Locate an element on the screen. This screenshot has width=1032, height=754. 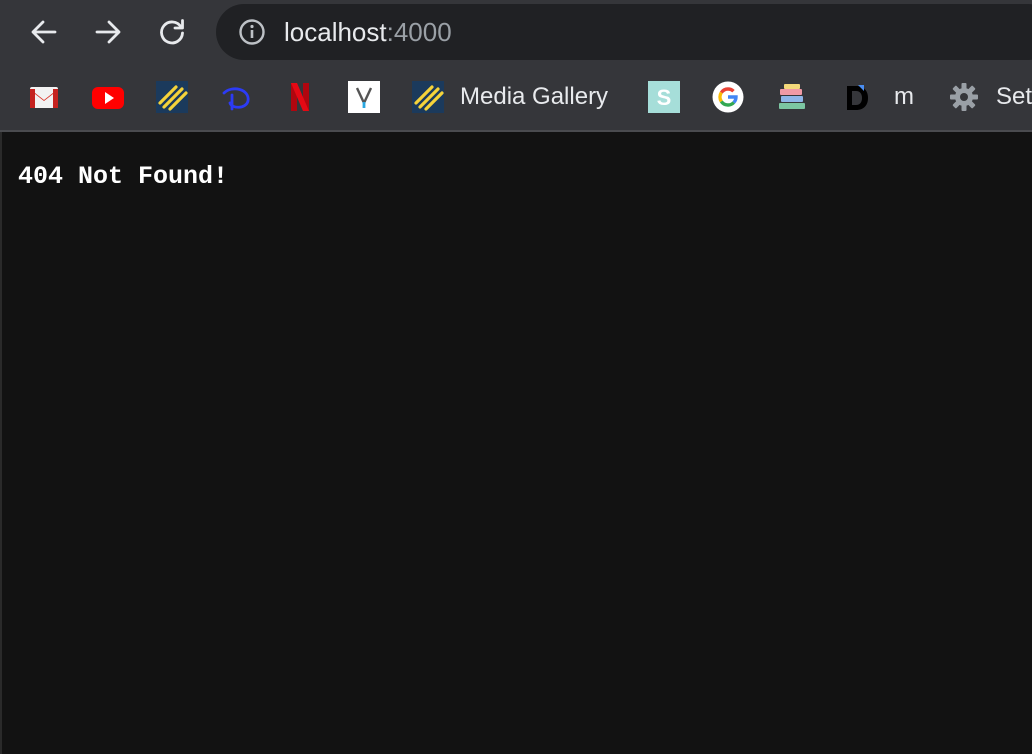
reload-button is located at coordinates (172, 32).